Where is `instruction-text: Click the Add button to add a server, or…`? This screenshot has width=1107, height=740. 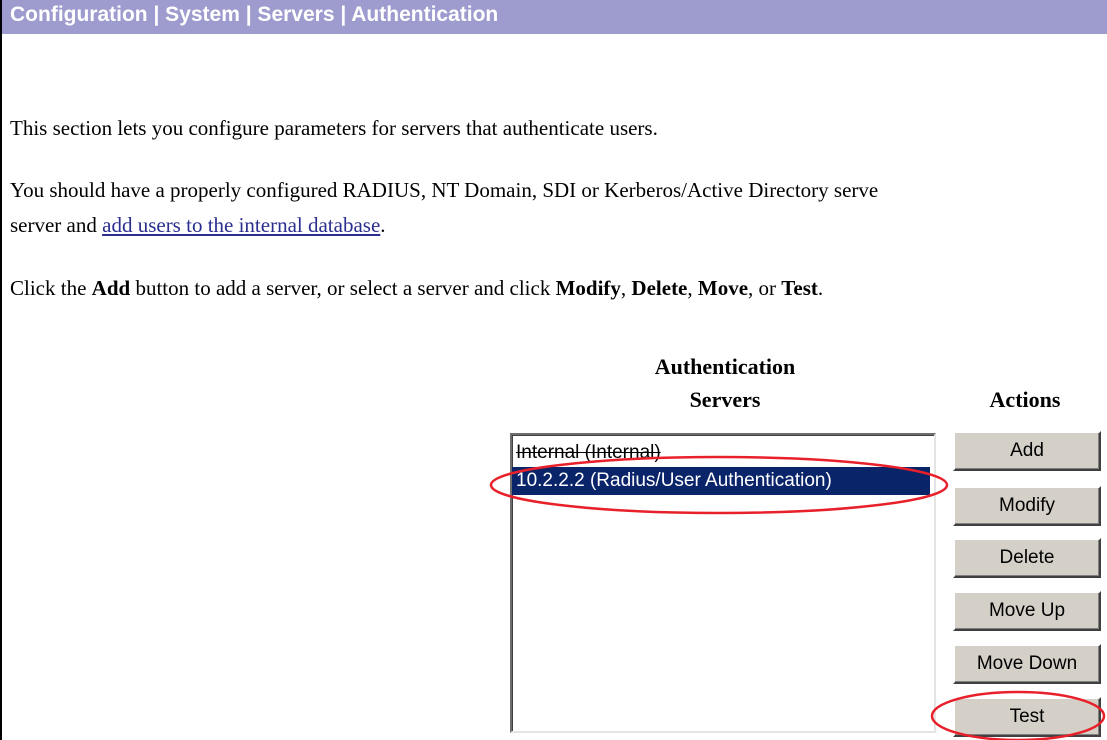 instruction-text: Click the Add button to add a server, or… is located at coordinates (416, 288).